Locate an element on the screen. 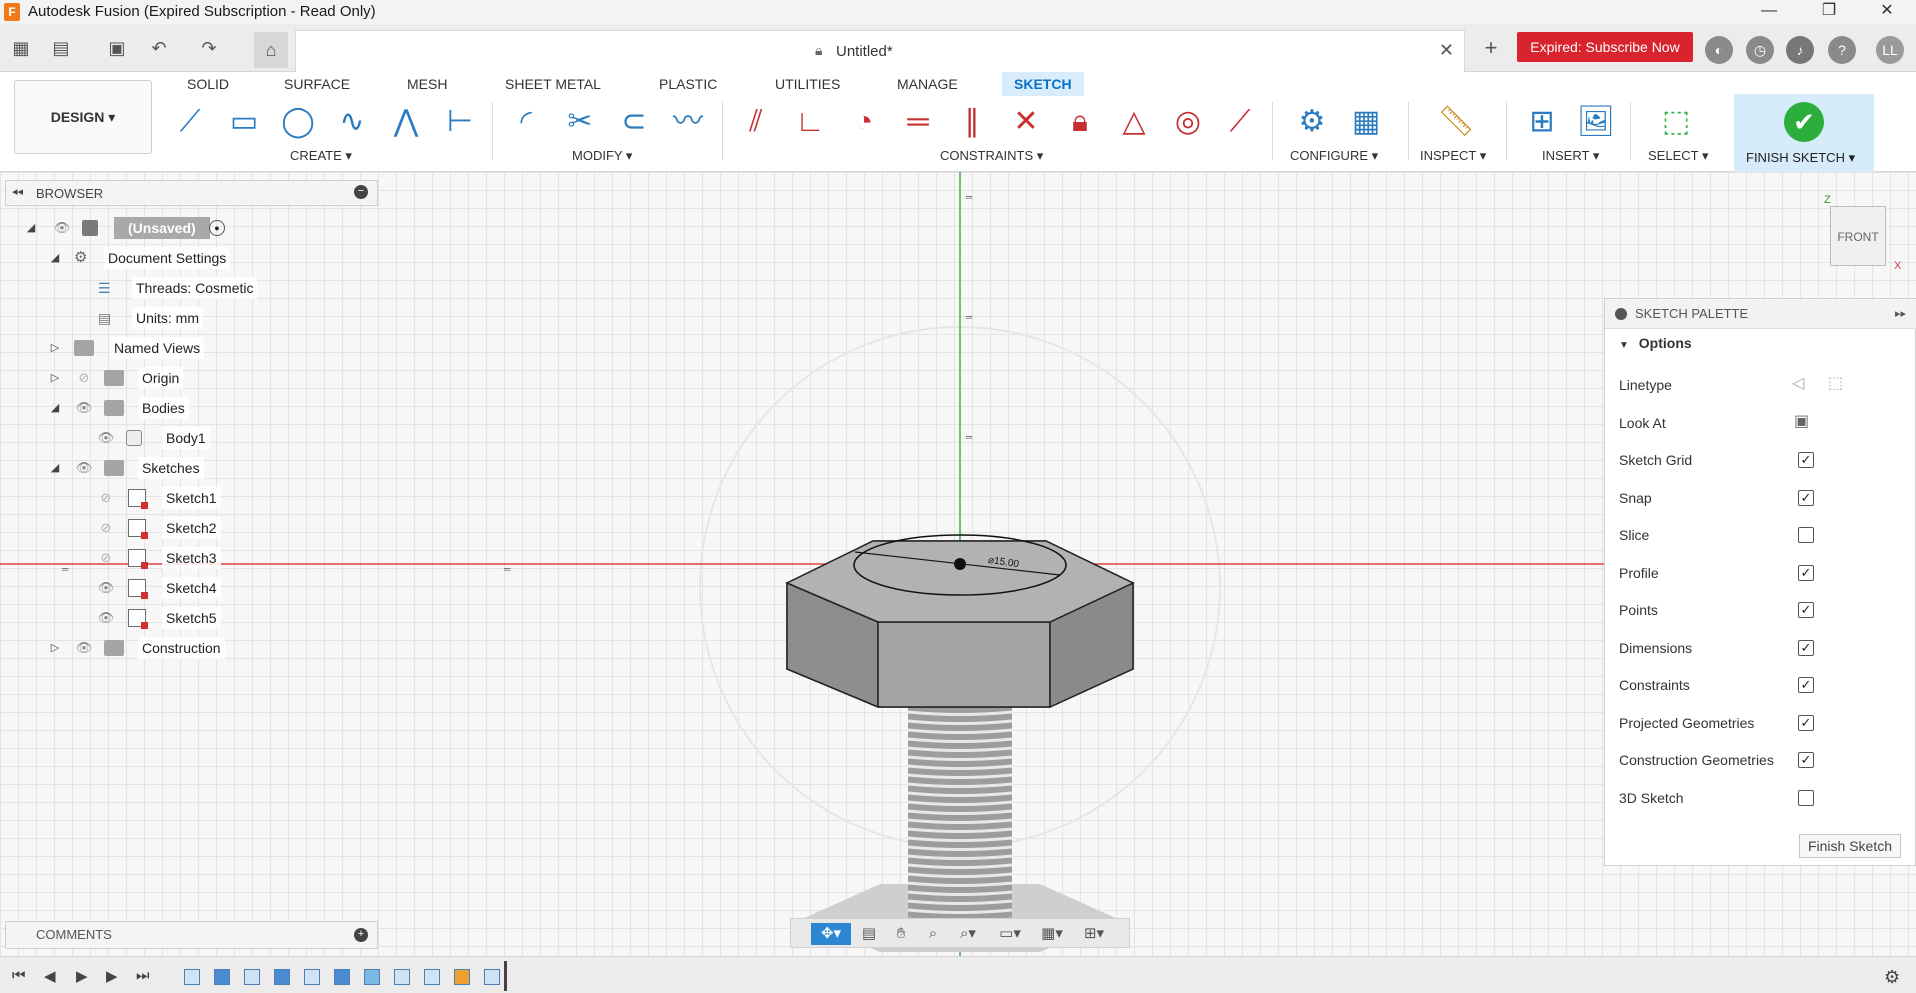  tree-row-root: ◢ 👁︎ (Unsaved) ● is located at coordinates (144, 228).